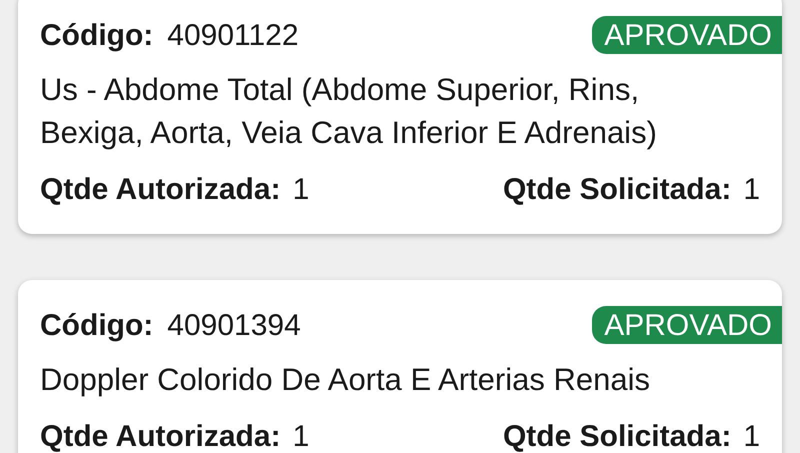  I want to click on code-value: 40901122, so click(233, 36).